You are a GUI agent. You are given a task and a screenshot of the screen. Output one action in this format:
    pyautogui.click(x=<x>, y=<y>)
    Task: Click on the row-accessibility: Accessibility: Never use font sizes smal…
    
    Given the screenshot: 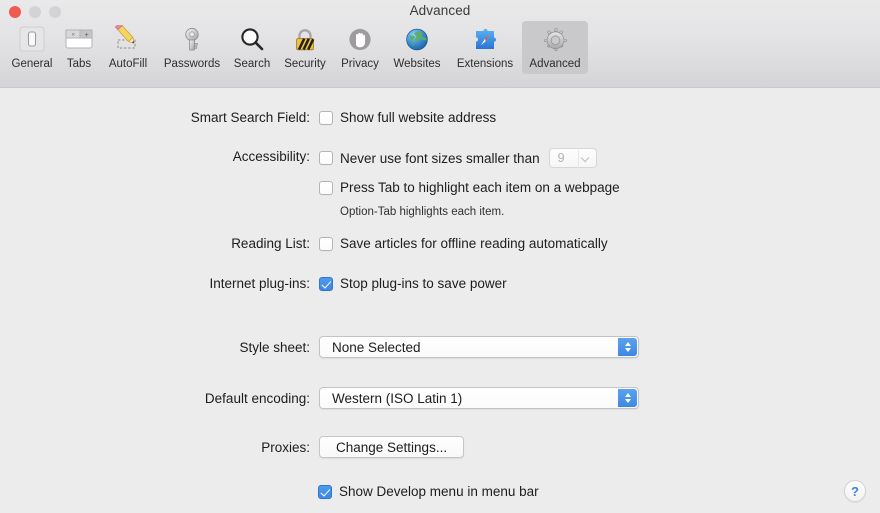 What is the action you would take?
    pyautogui.click(x=392, y=184)
    